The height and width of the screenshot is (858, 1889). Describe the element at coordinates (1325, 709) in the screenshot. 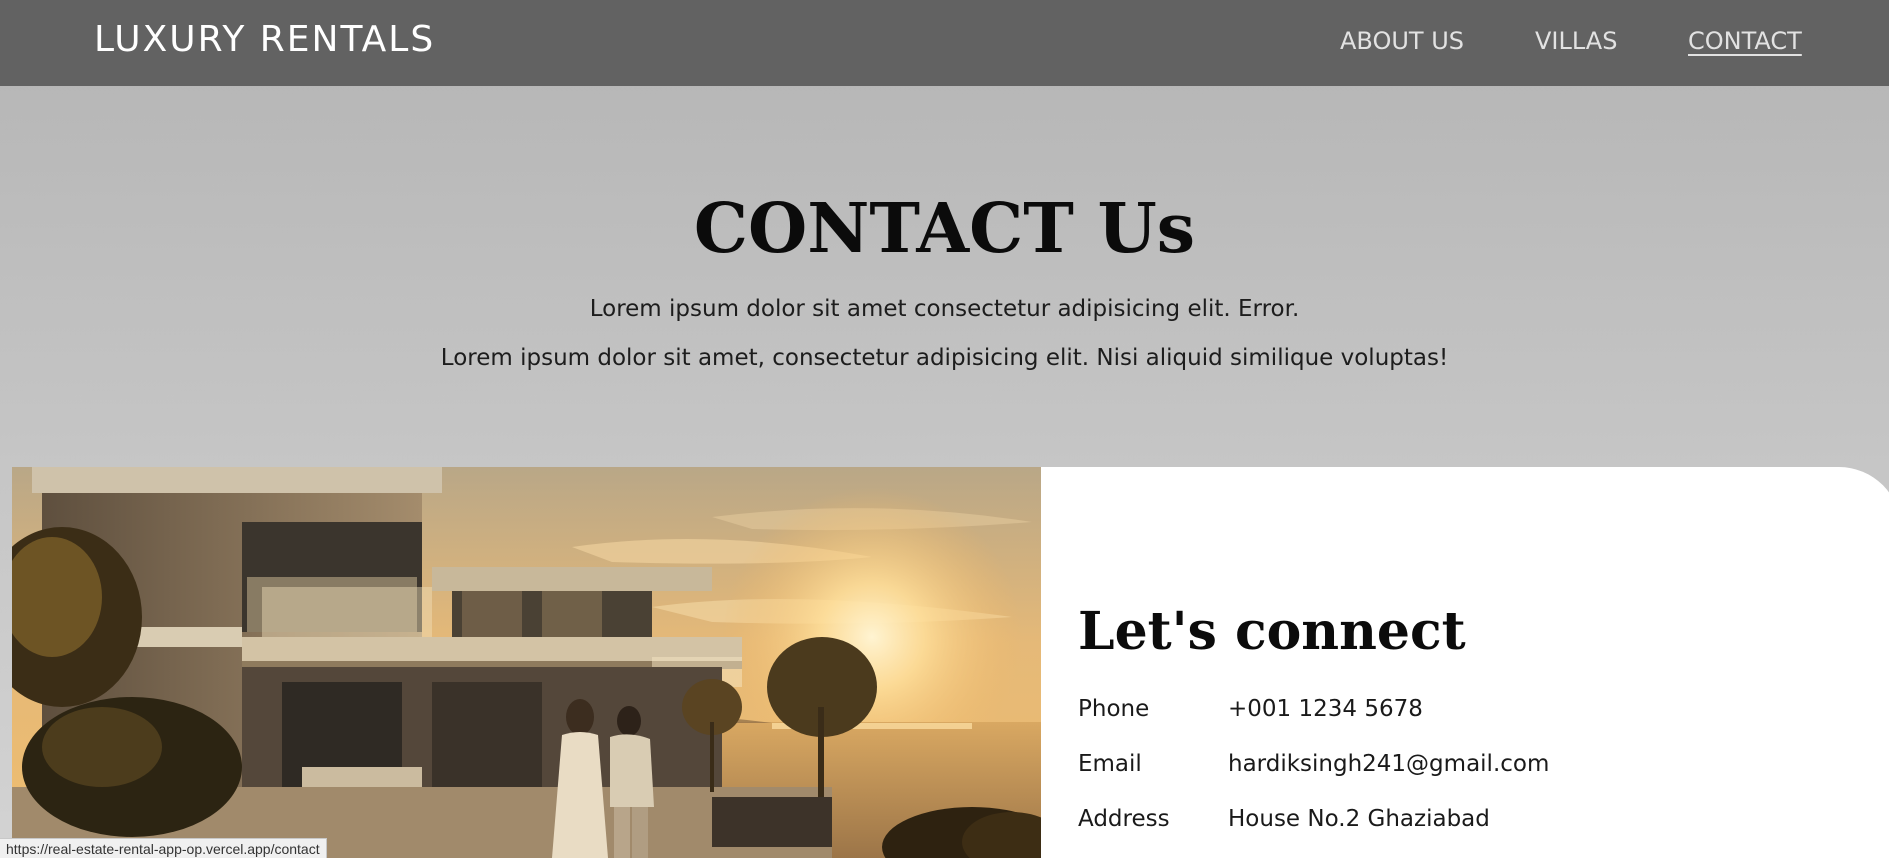

I see `phone-value: +001 1234 5678` at that location.